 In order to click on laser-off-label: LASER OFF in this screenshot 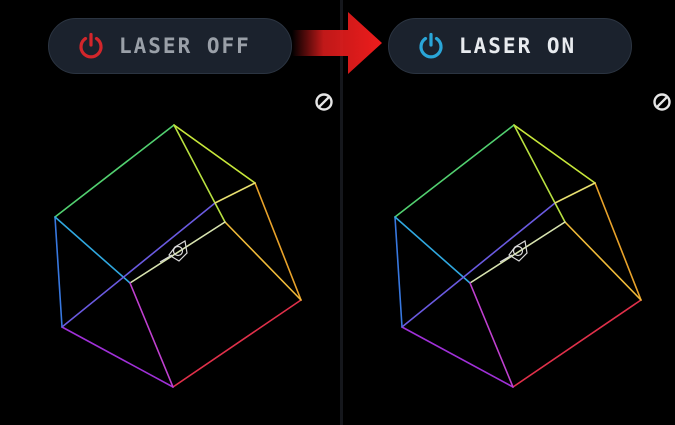, I will do `click(185, 46)`.